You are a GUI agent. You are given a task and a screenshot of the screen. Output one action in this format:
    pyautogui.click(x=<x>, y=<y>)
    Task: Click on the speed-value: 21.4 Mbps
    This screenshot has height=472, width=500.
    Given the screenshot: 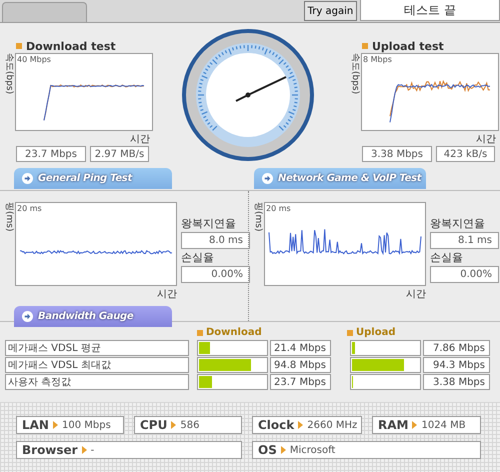 What is the action you would take?
    pyautogui.click(x=300, y=348)
    